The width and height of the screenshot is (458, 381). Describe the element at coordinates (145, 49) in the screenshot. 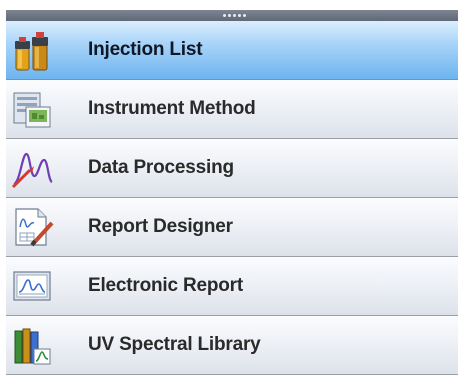

I see `nav-item-label: Injection List` at that location.